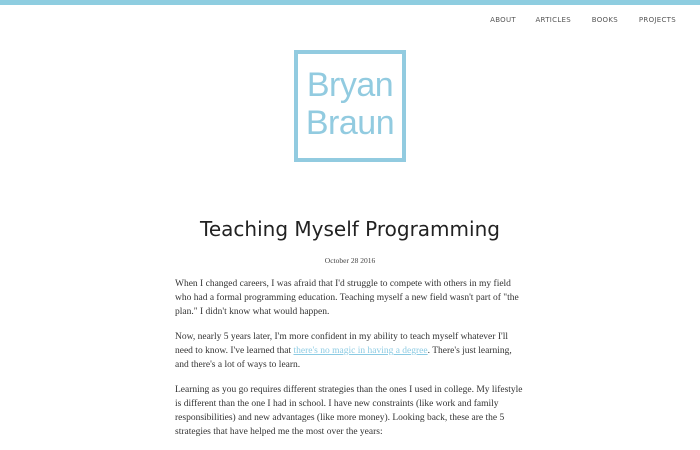  I want to click on site-logo: Bryan Braun, so click(350, 106).